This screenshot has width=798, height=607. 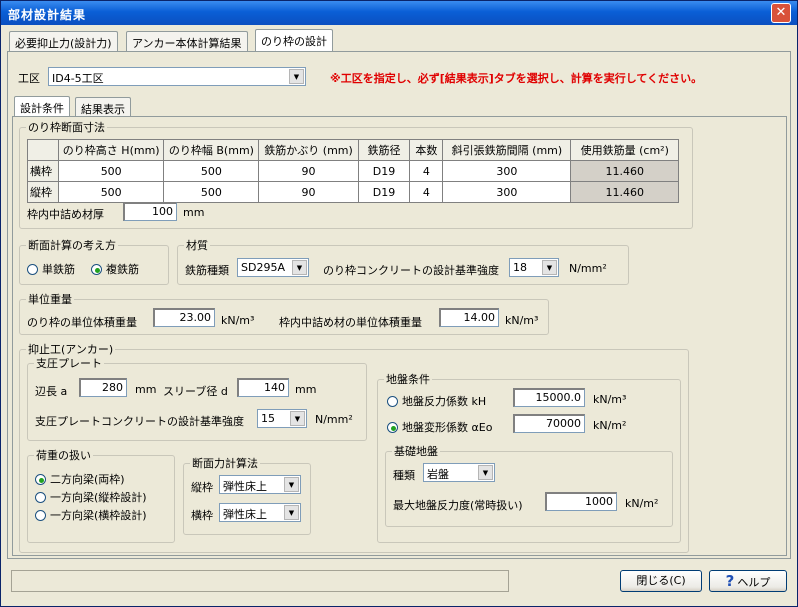 What do you see at coordinates (63, 41) in the screenshot?
I see `tab-required-force: 必要抑止力(設計力)` at bounding box center [63, 41].